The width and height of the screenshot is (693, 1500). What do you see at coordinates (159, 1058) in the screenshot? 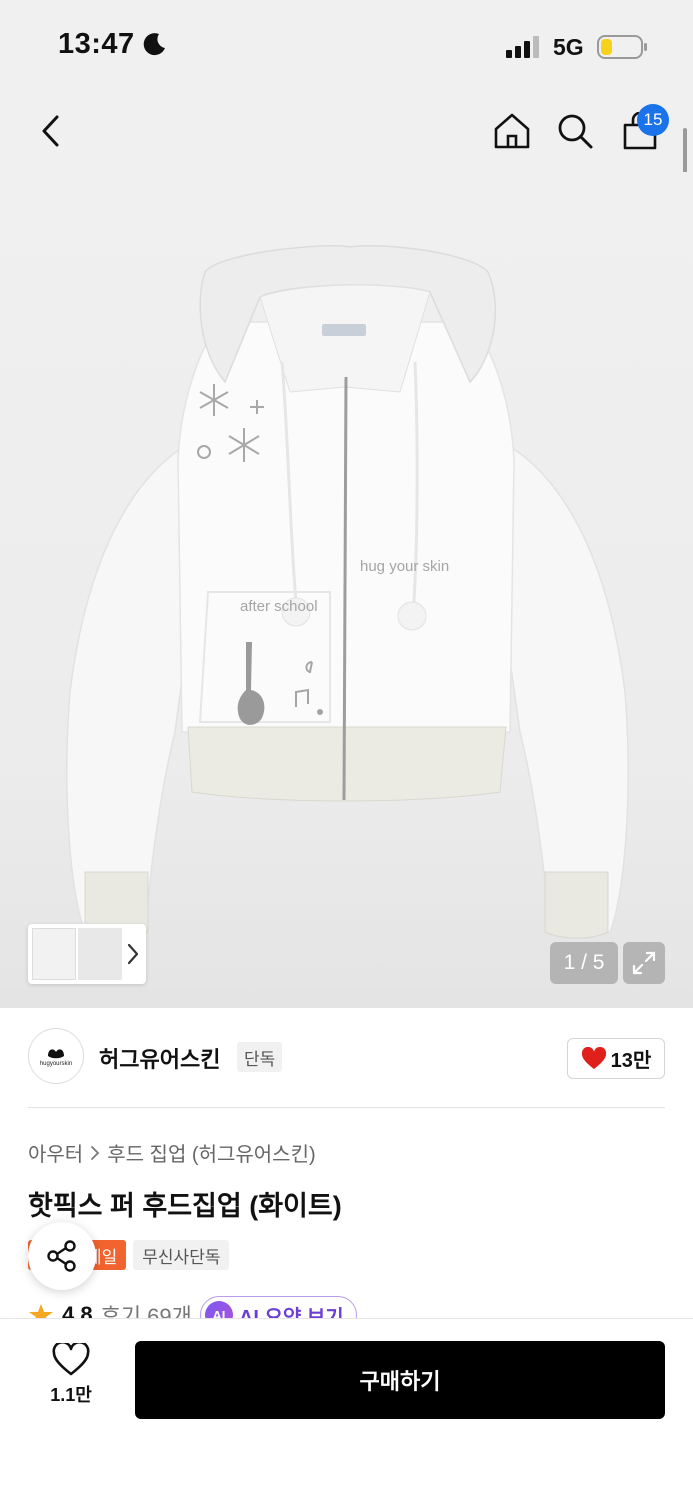
I see `brand-name-link: 허그유어스킨` at bounding box center [159, 1058].